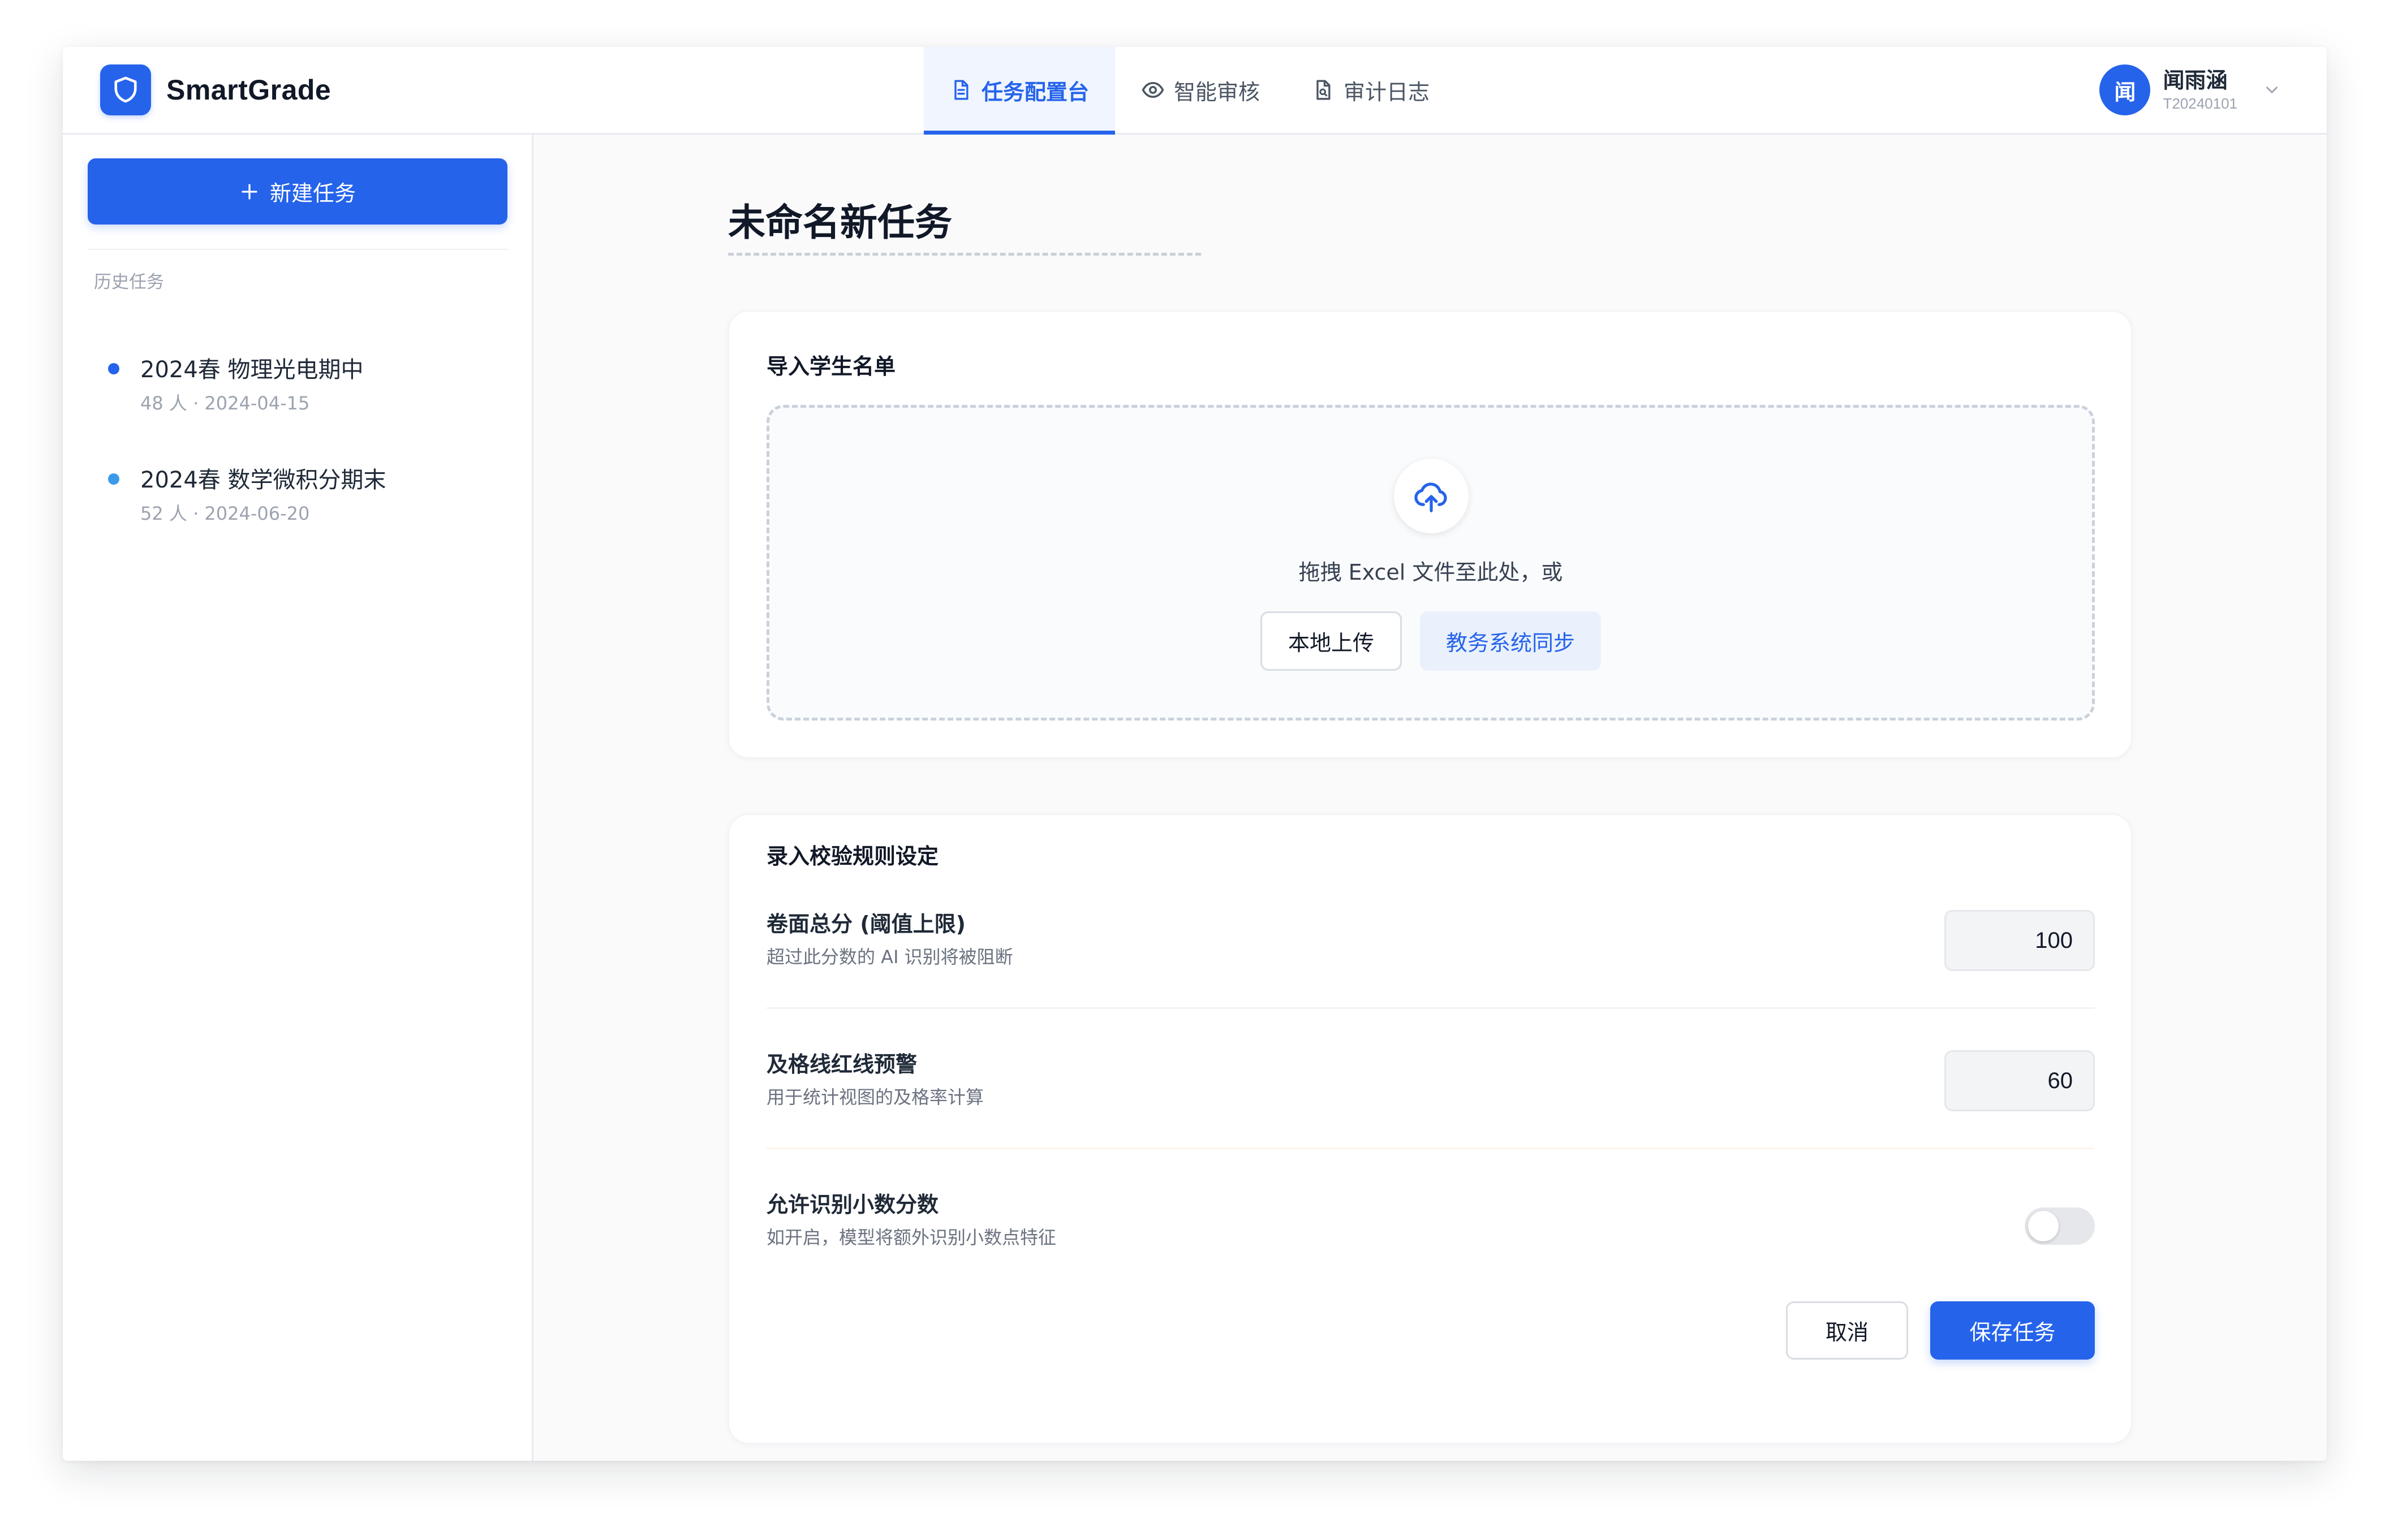 The height and width of the screenshot is (1540, 2389). What do you see at coordinates (2200, 103) in the screenshot?
I see `user-id: T20240101` at bounding box center [2200, 103].